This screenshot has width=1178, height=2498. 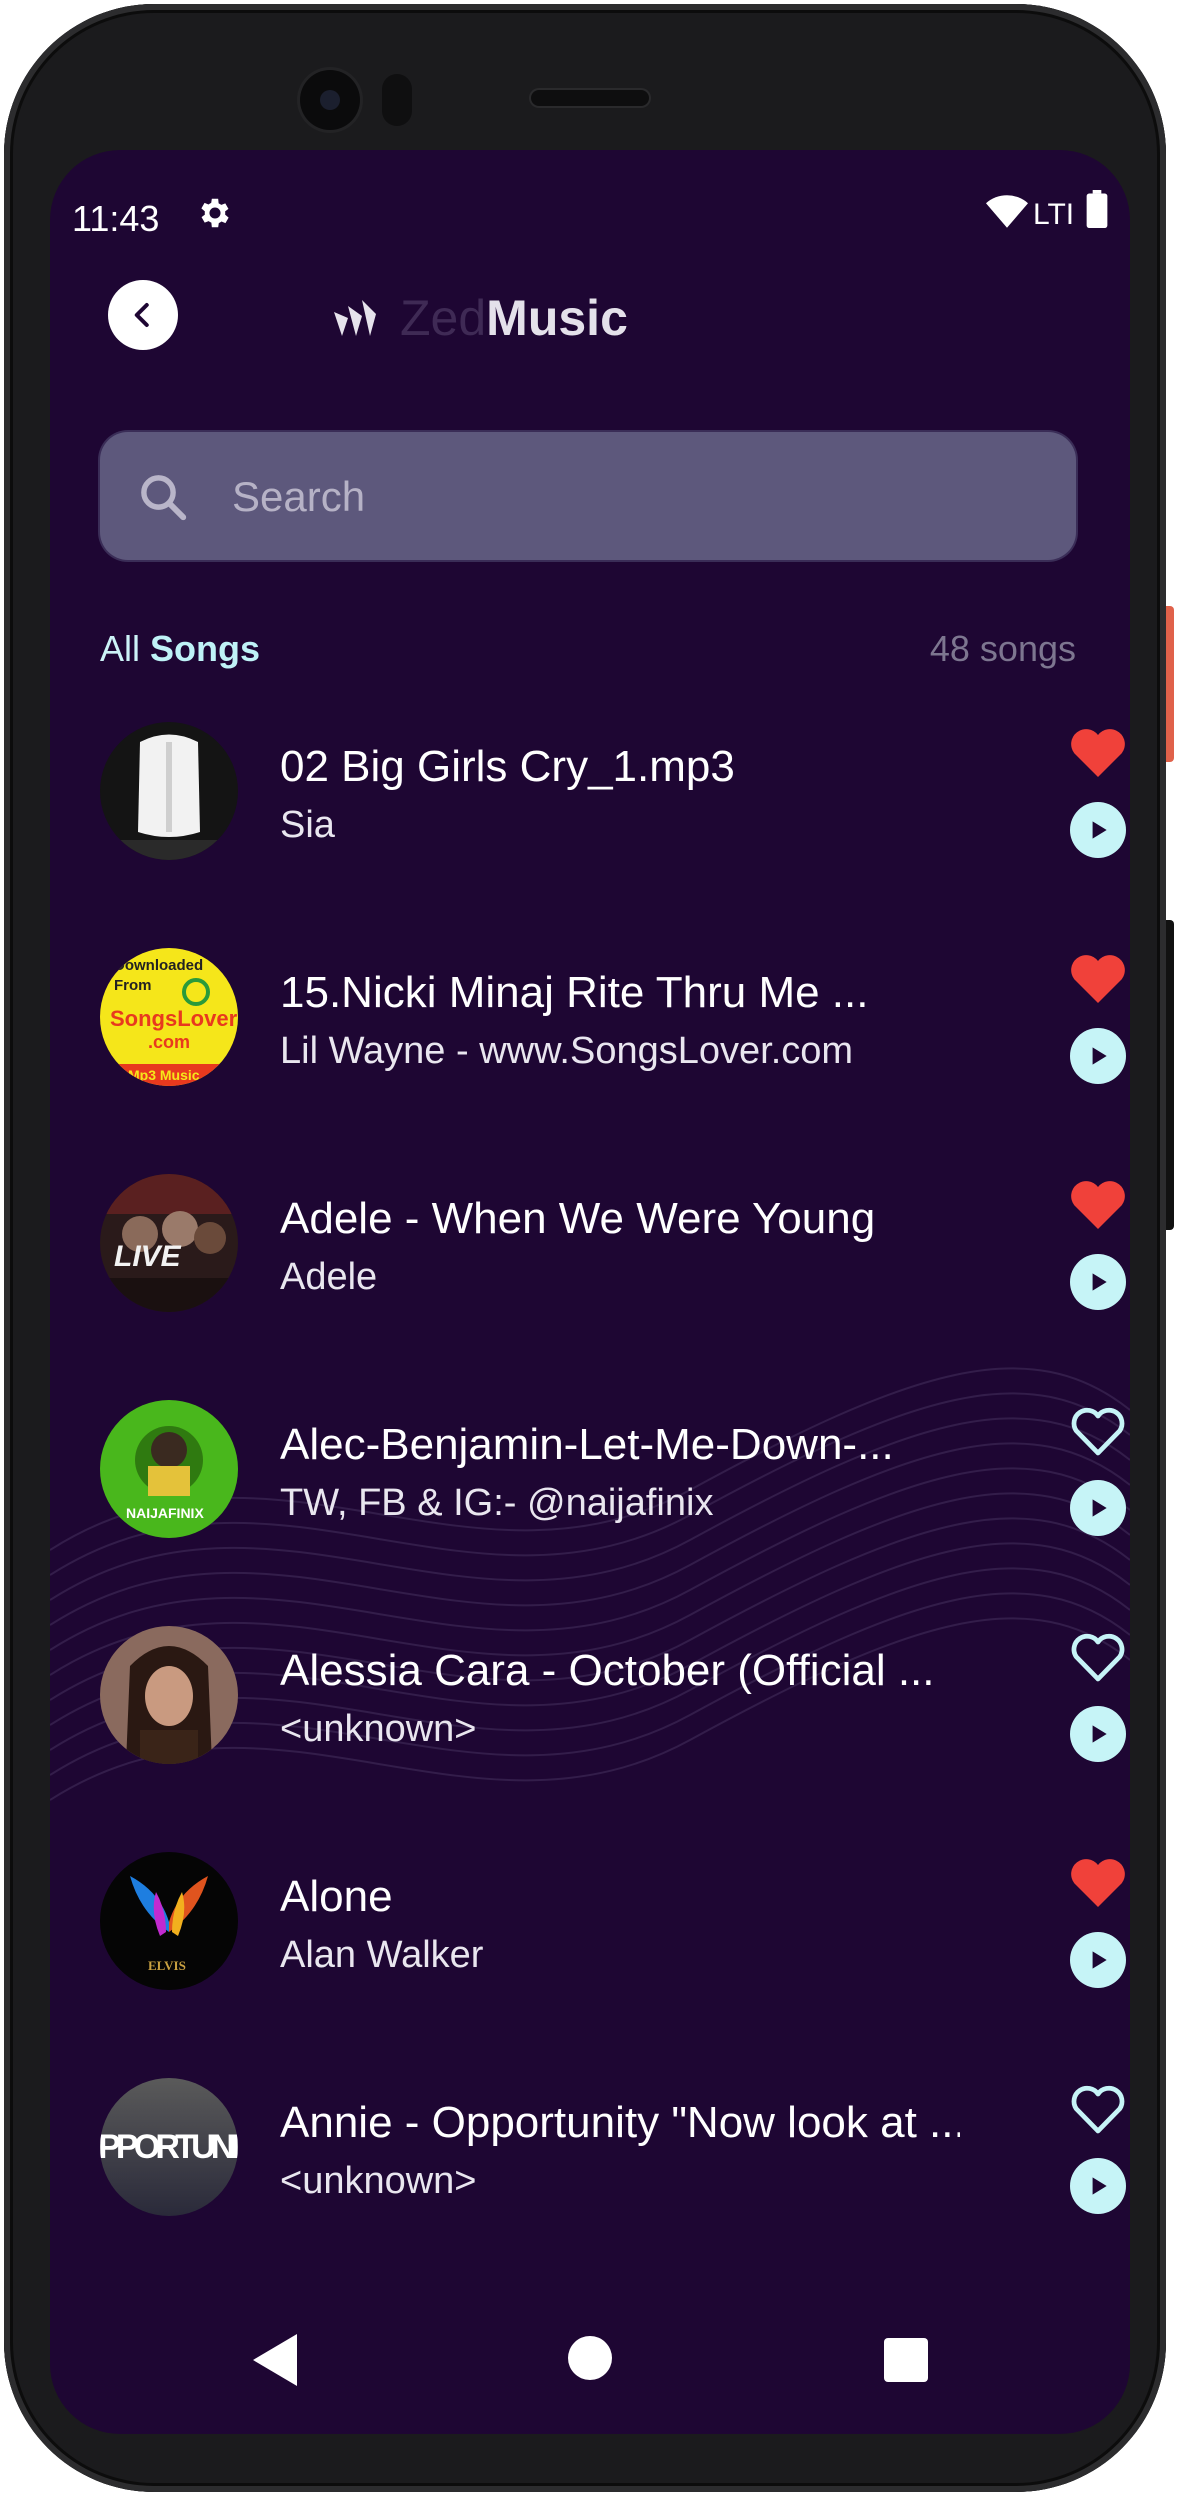 I want to click on art-text-opportunity: PPORTUNI, so click(x=169, y=2147).